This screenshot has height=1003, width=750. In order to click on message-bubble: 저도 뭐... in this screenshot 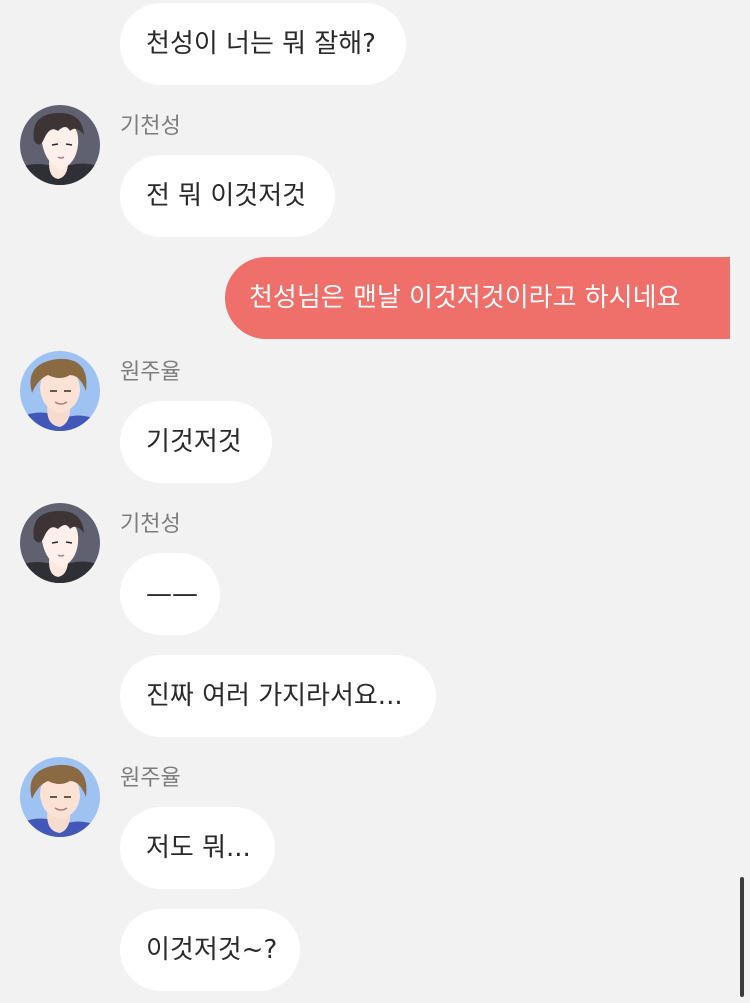, I will do `click(197, 848)`.